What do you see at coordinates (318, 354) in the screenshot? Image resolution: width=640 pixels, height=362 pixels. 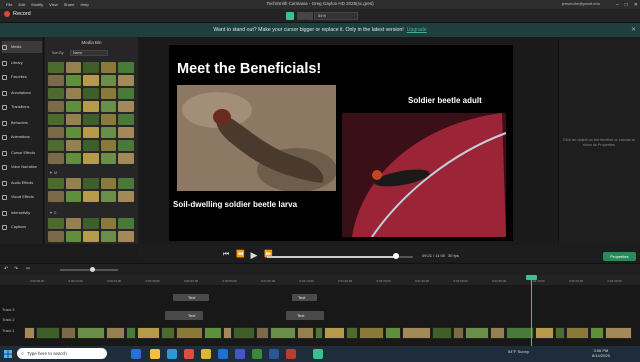 I see `camtasia-icon` at bounding box center [318, 354].